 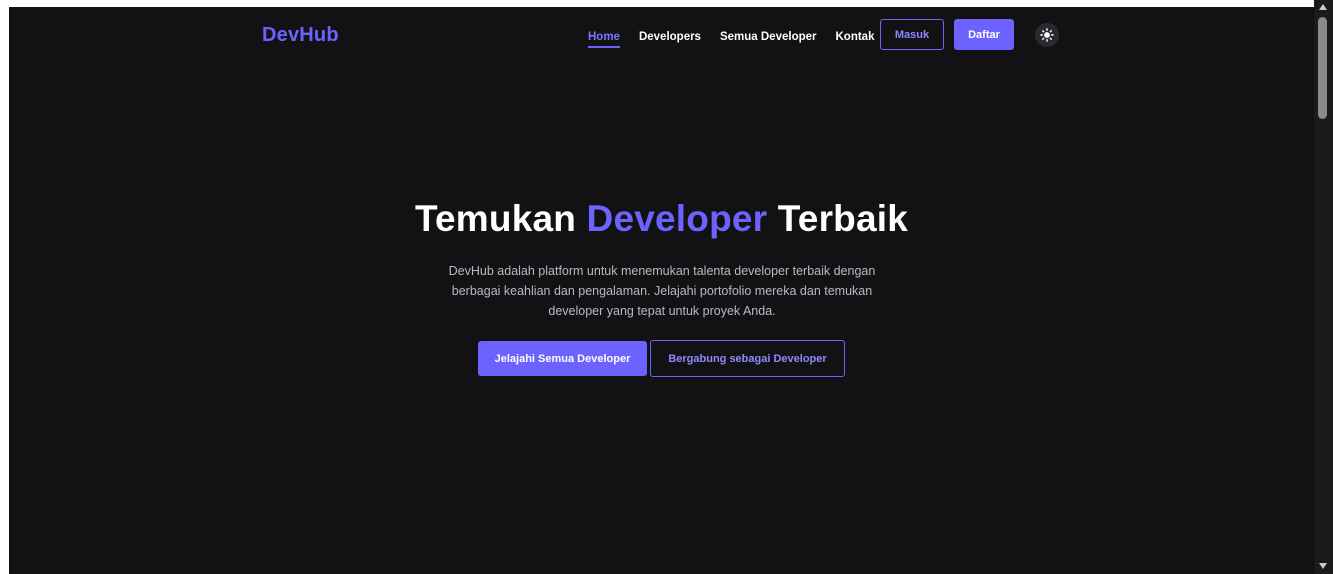 I want to click on theme-toggle-button, so click(x=1047, y=35).